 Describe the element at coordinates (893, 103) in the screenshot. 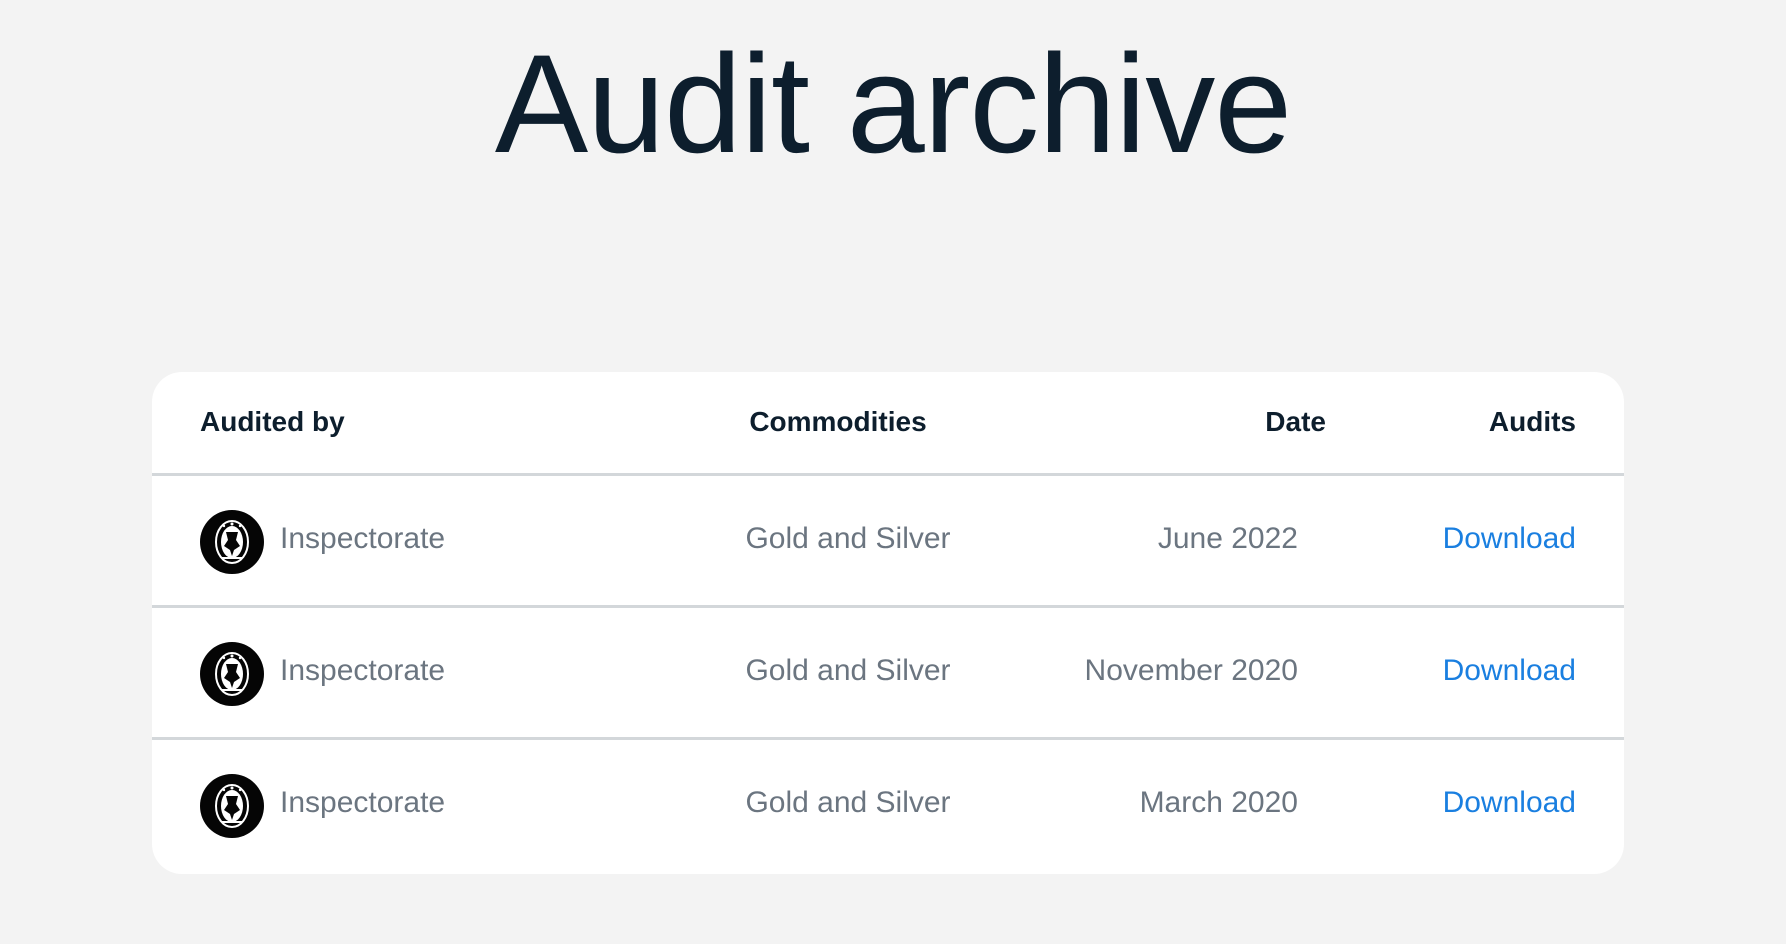

I see `page-title: Audit archive` at that location.